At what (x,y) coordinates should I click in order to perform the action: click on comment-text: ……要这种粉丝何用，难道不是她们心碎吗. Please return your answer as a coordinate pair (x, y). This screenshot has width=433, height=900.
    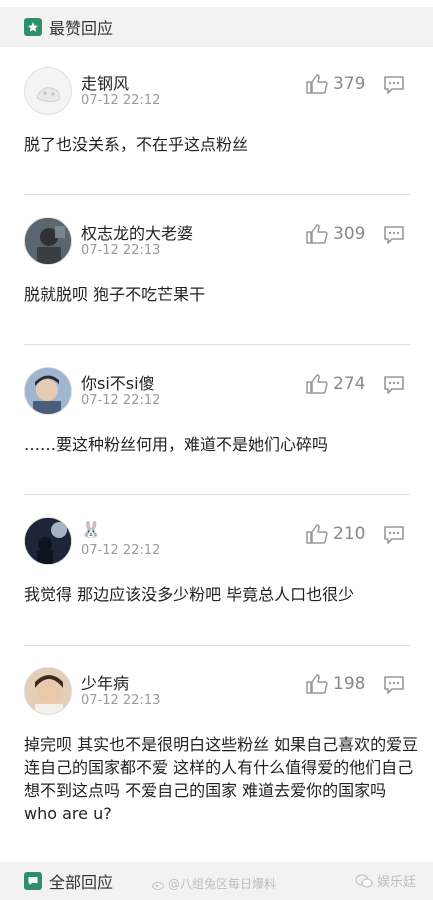
    Looking at the image, I should click on (176, 444).